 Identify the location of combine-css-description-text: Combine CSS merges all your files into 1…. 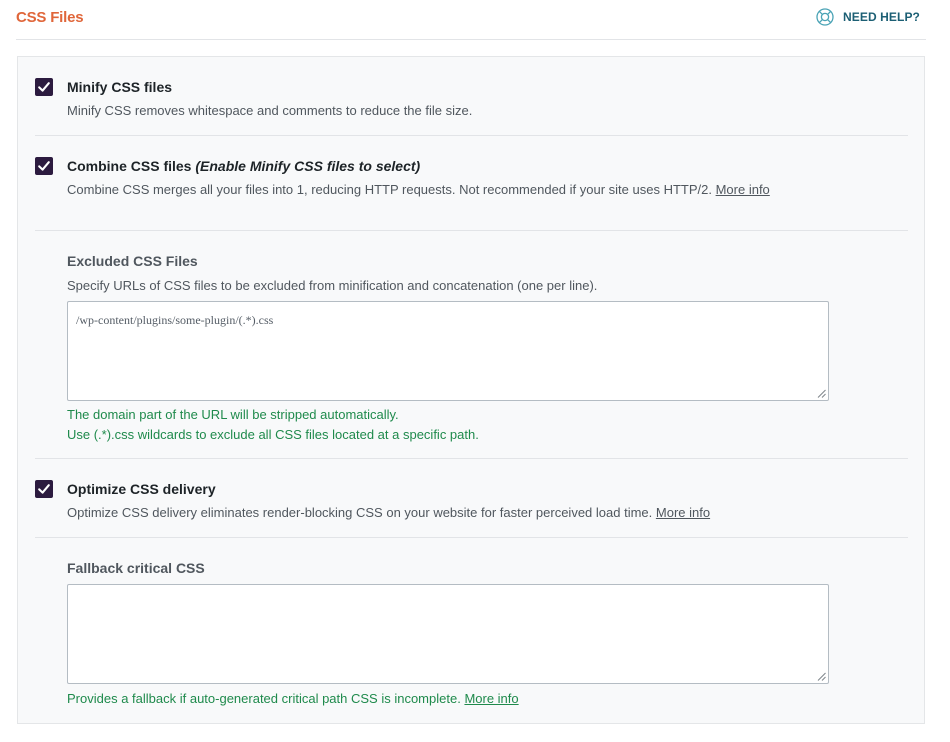
(389, 189).